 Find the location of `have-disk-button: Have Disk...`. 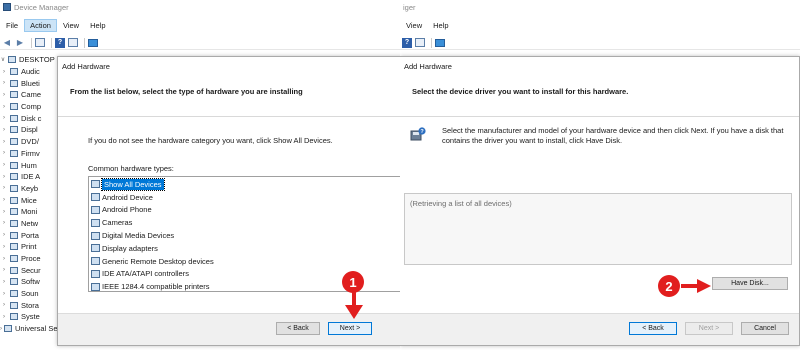

have-disk-button: Have Disk... is located at coordinates (750, 283).